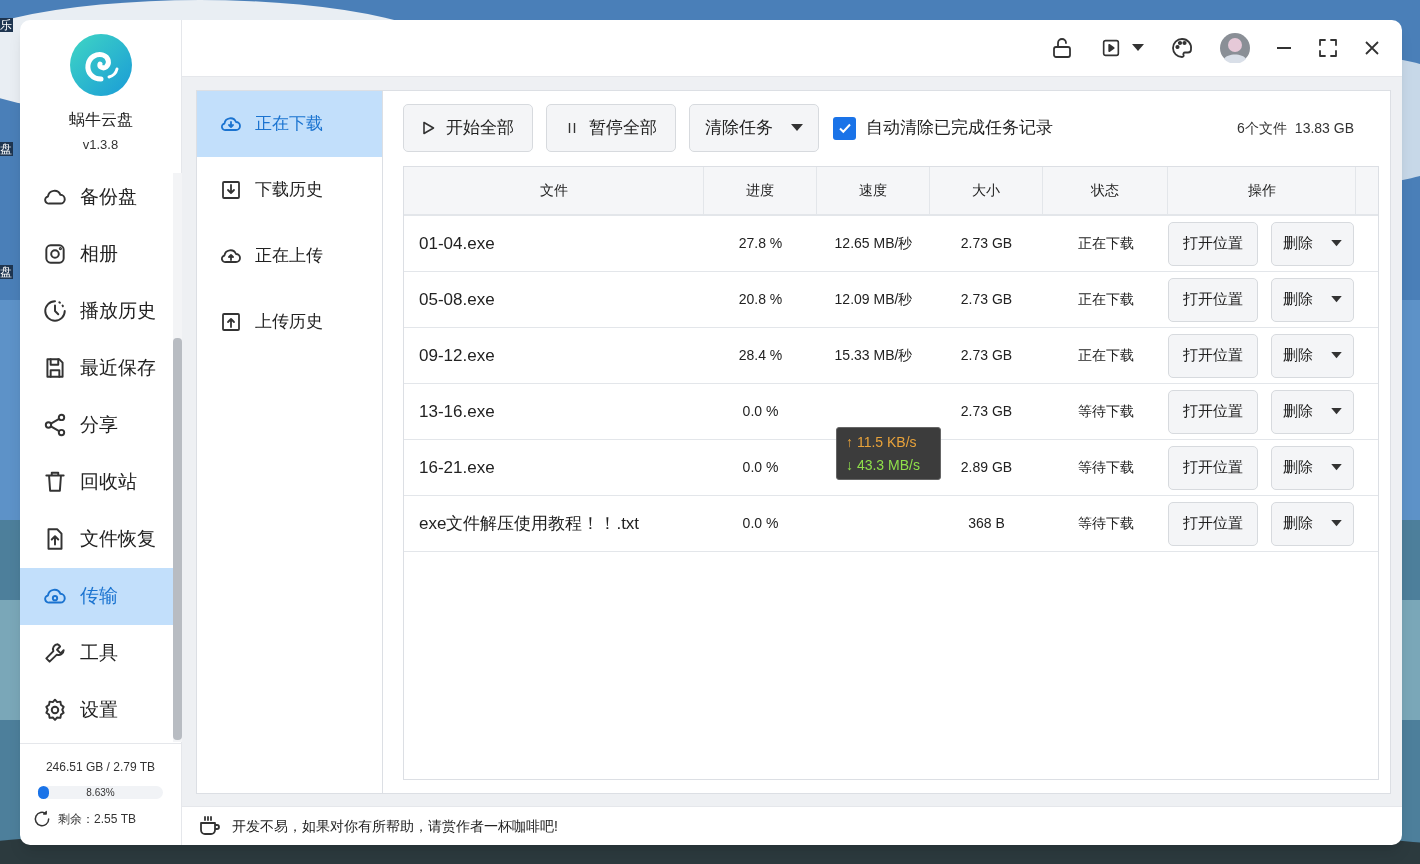 The image size is (1420, 864). Describe the element at coordinates (1182, 48) in the screenshot. I see `palette-icon` at that location.